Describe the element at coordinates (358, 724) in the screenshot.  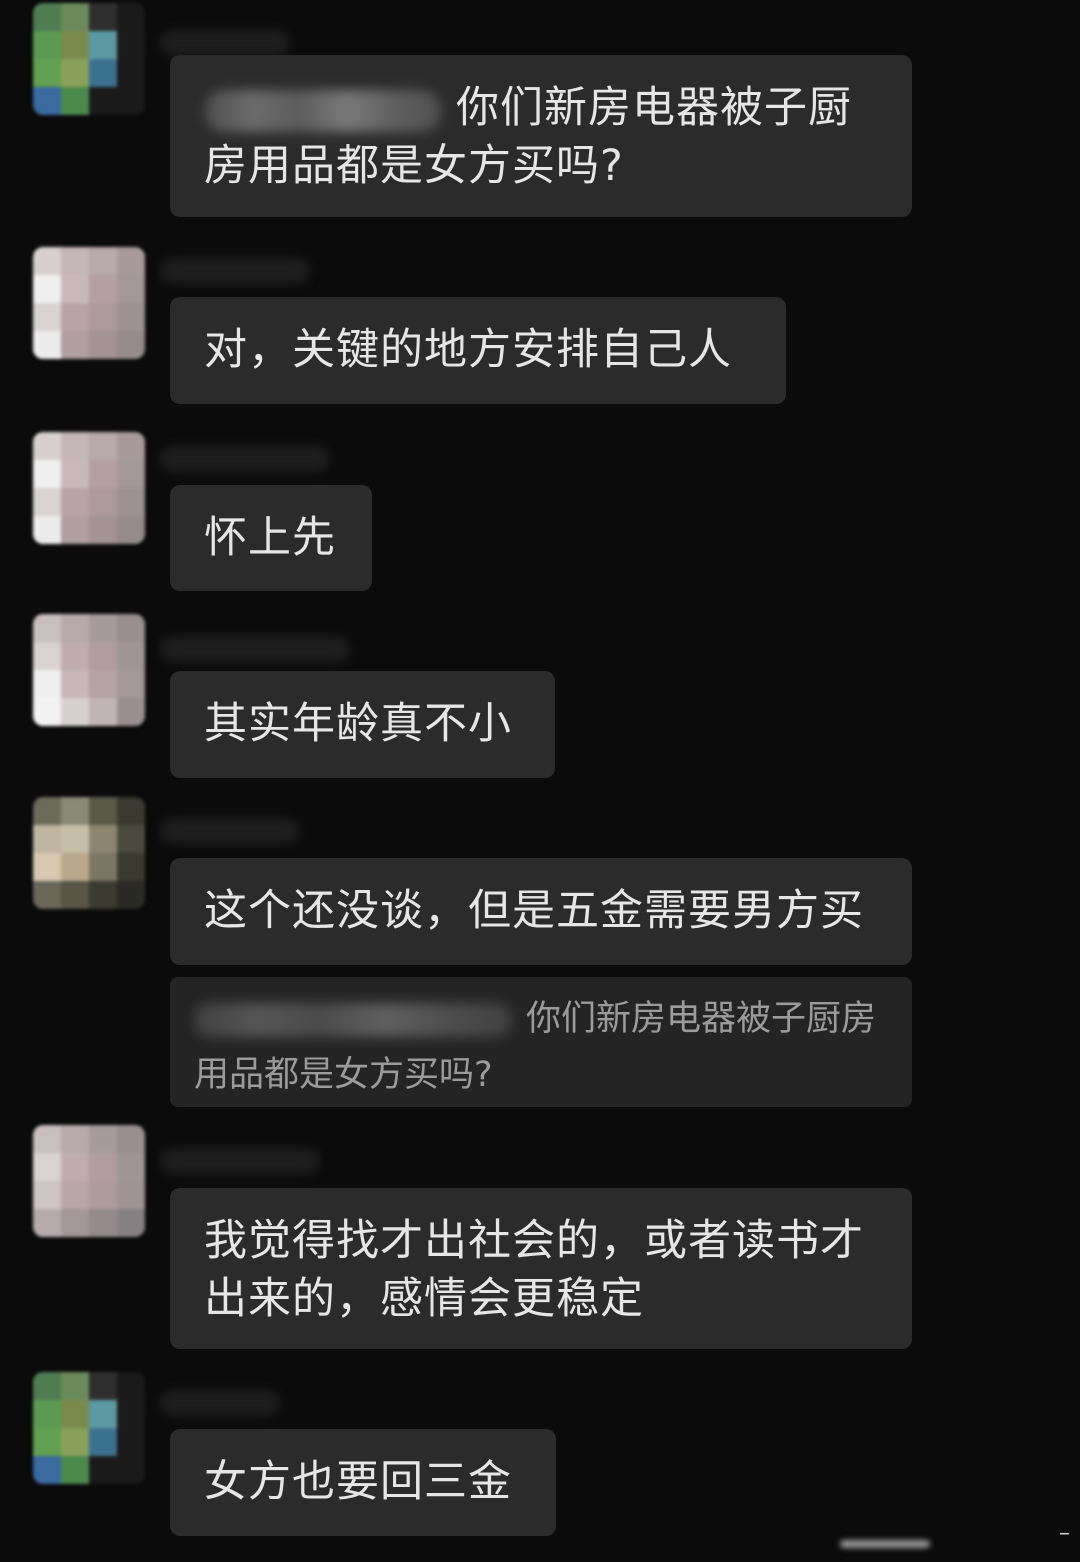
I see `message-text: 其实年龄真不小` at that location.